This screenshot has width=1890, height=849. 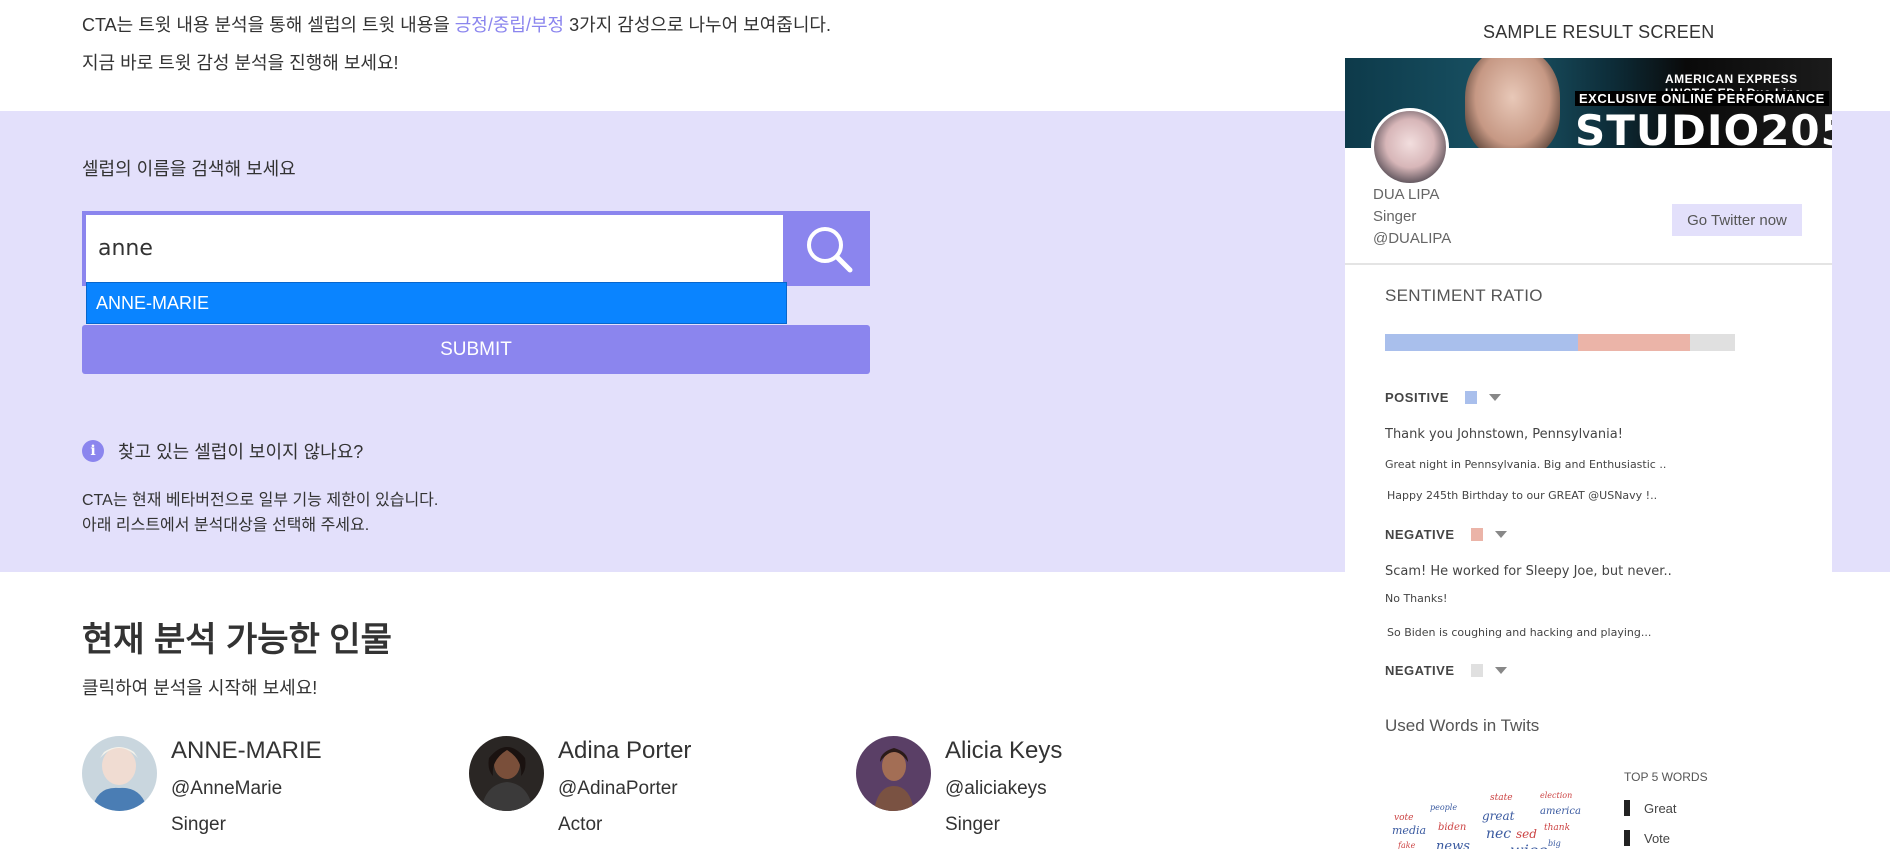 I want to click on svg-text: news, so click(x=1453, y=844).